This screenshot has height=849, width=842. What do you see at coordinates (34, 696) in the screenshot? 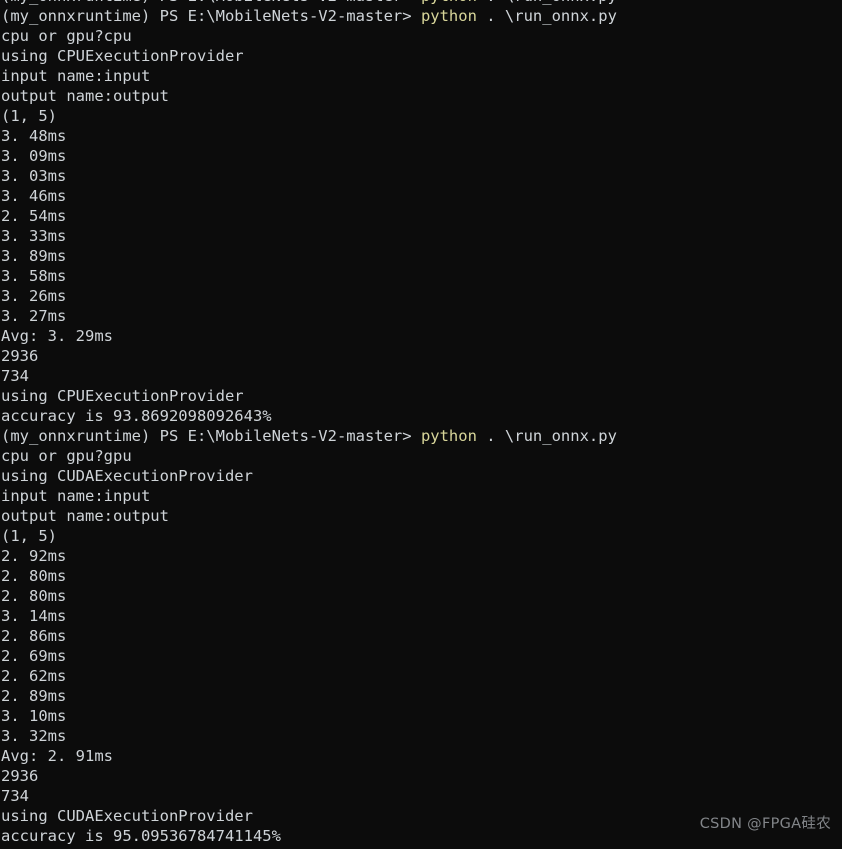
I see `console-segment: 2. 89ms` at bounding box center [34, 696].